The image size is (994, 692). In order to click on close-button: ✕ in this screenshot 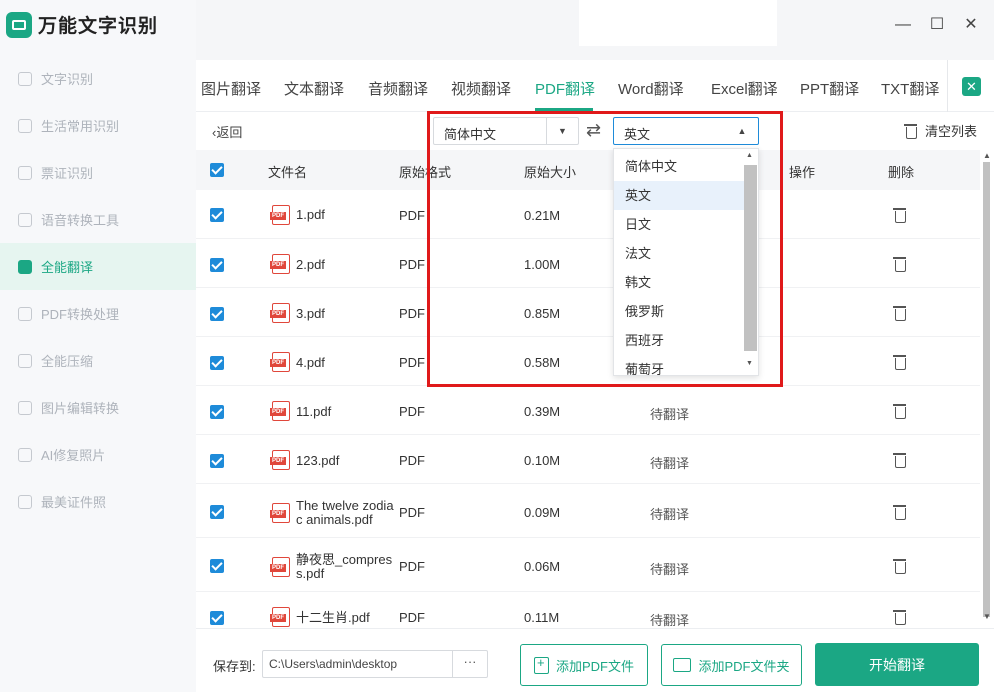, I will do `click(971, 25)`.